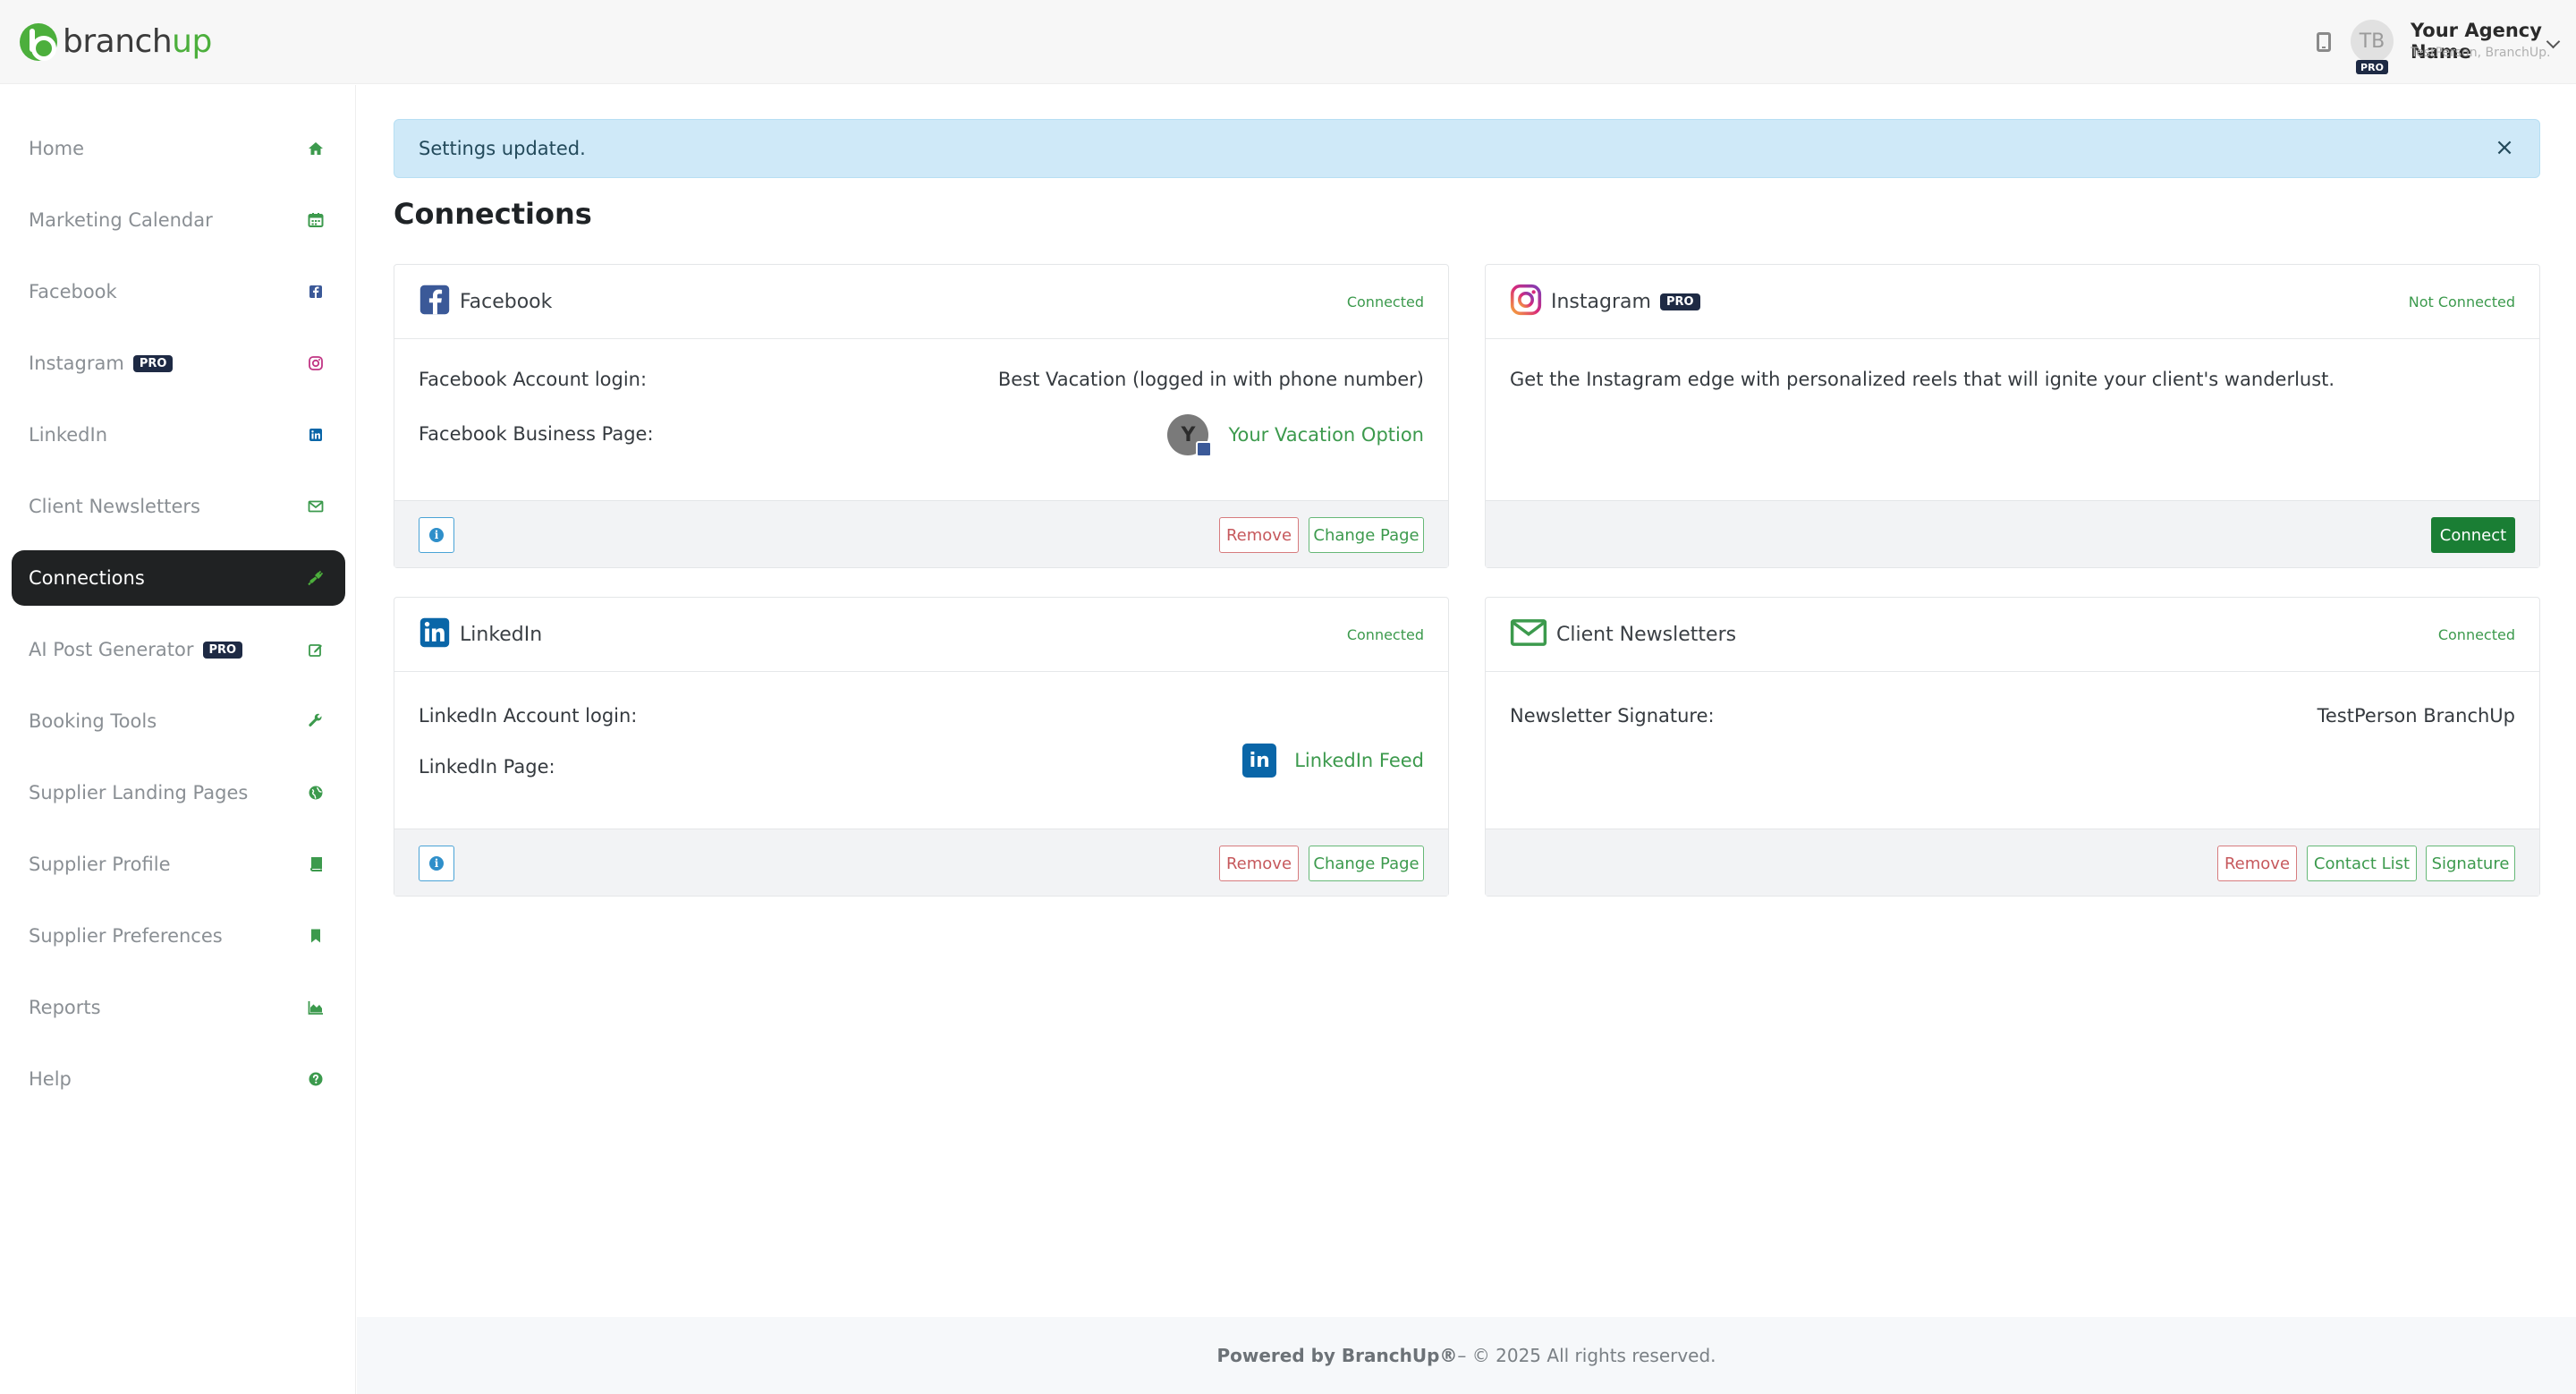  What do you see at coordinates (178, 435) in the screenshot?
I see `sidebar-item-linkedin: LinkedIn` at bounding box center [178, 435].